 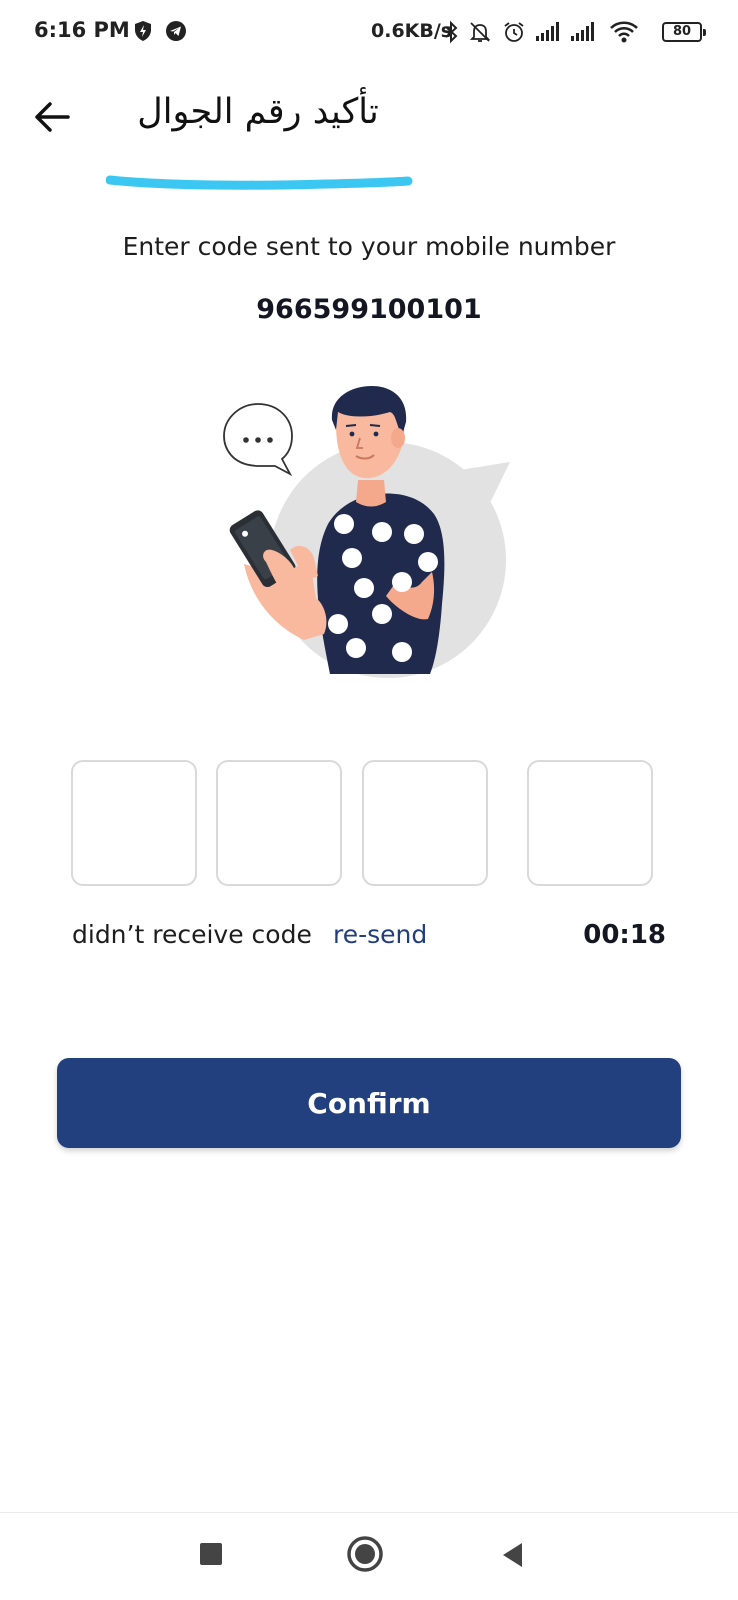 What do you see at coordinates (259, 182) in the screenshot?
I see `title-underline` at bounding box center [259, 182].